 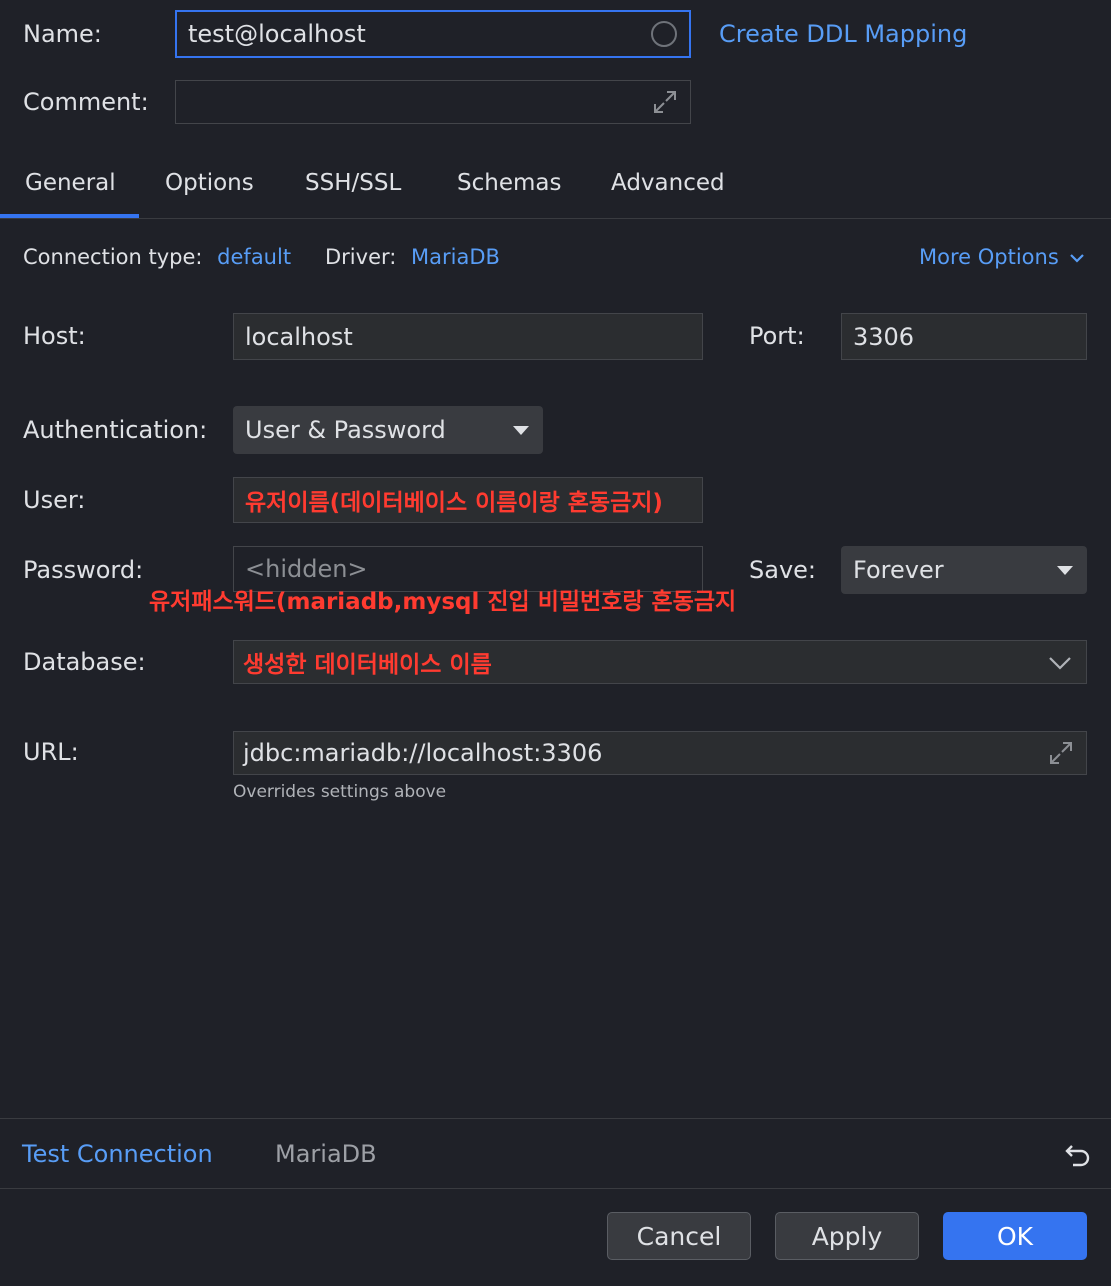 I want to click on url-hint: Overrides settings above, so click(x=340, y=792).